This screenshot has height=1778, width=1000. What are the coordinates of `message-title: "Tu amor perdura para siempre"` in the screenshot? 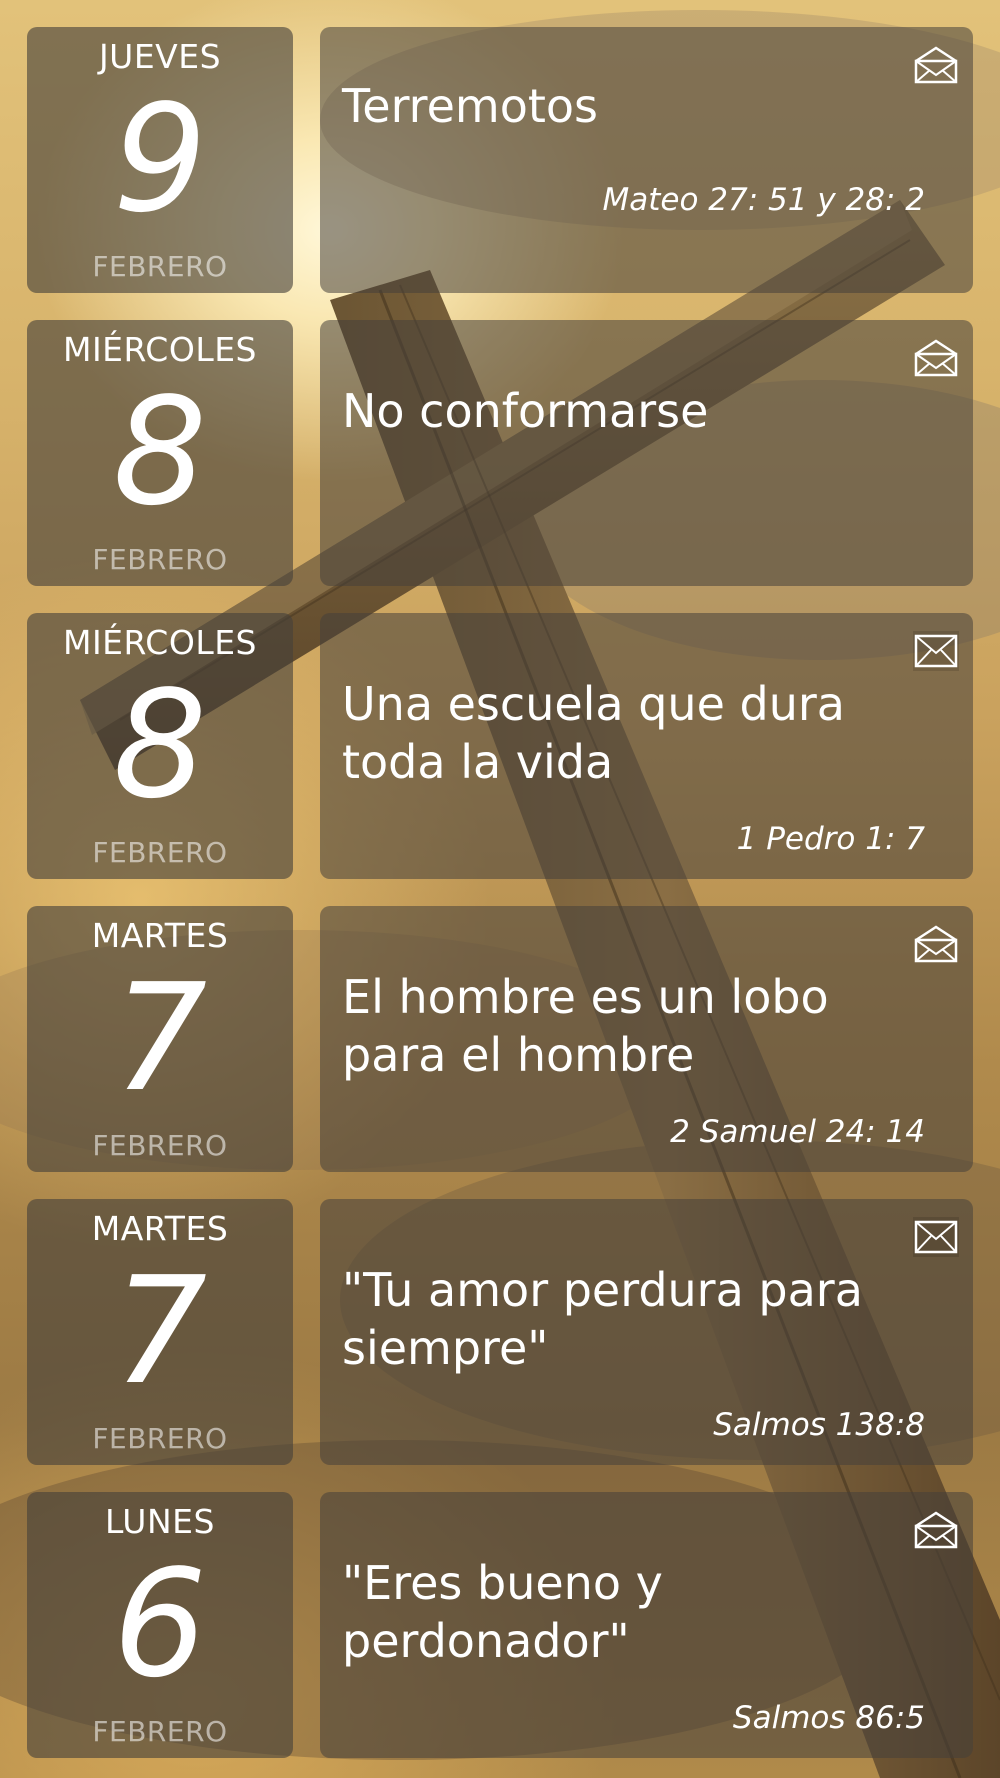 It's located at (602, 1319).